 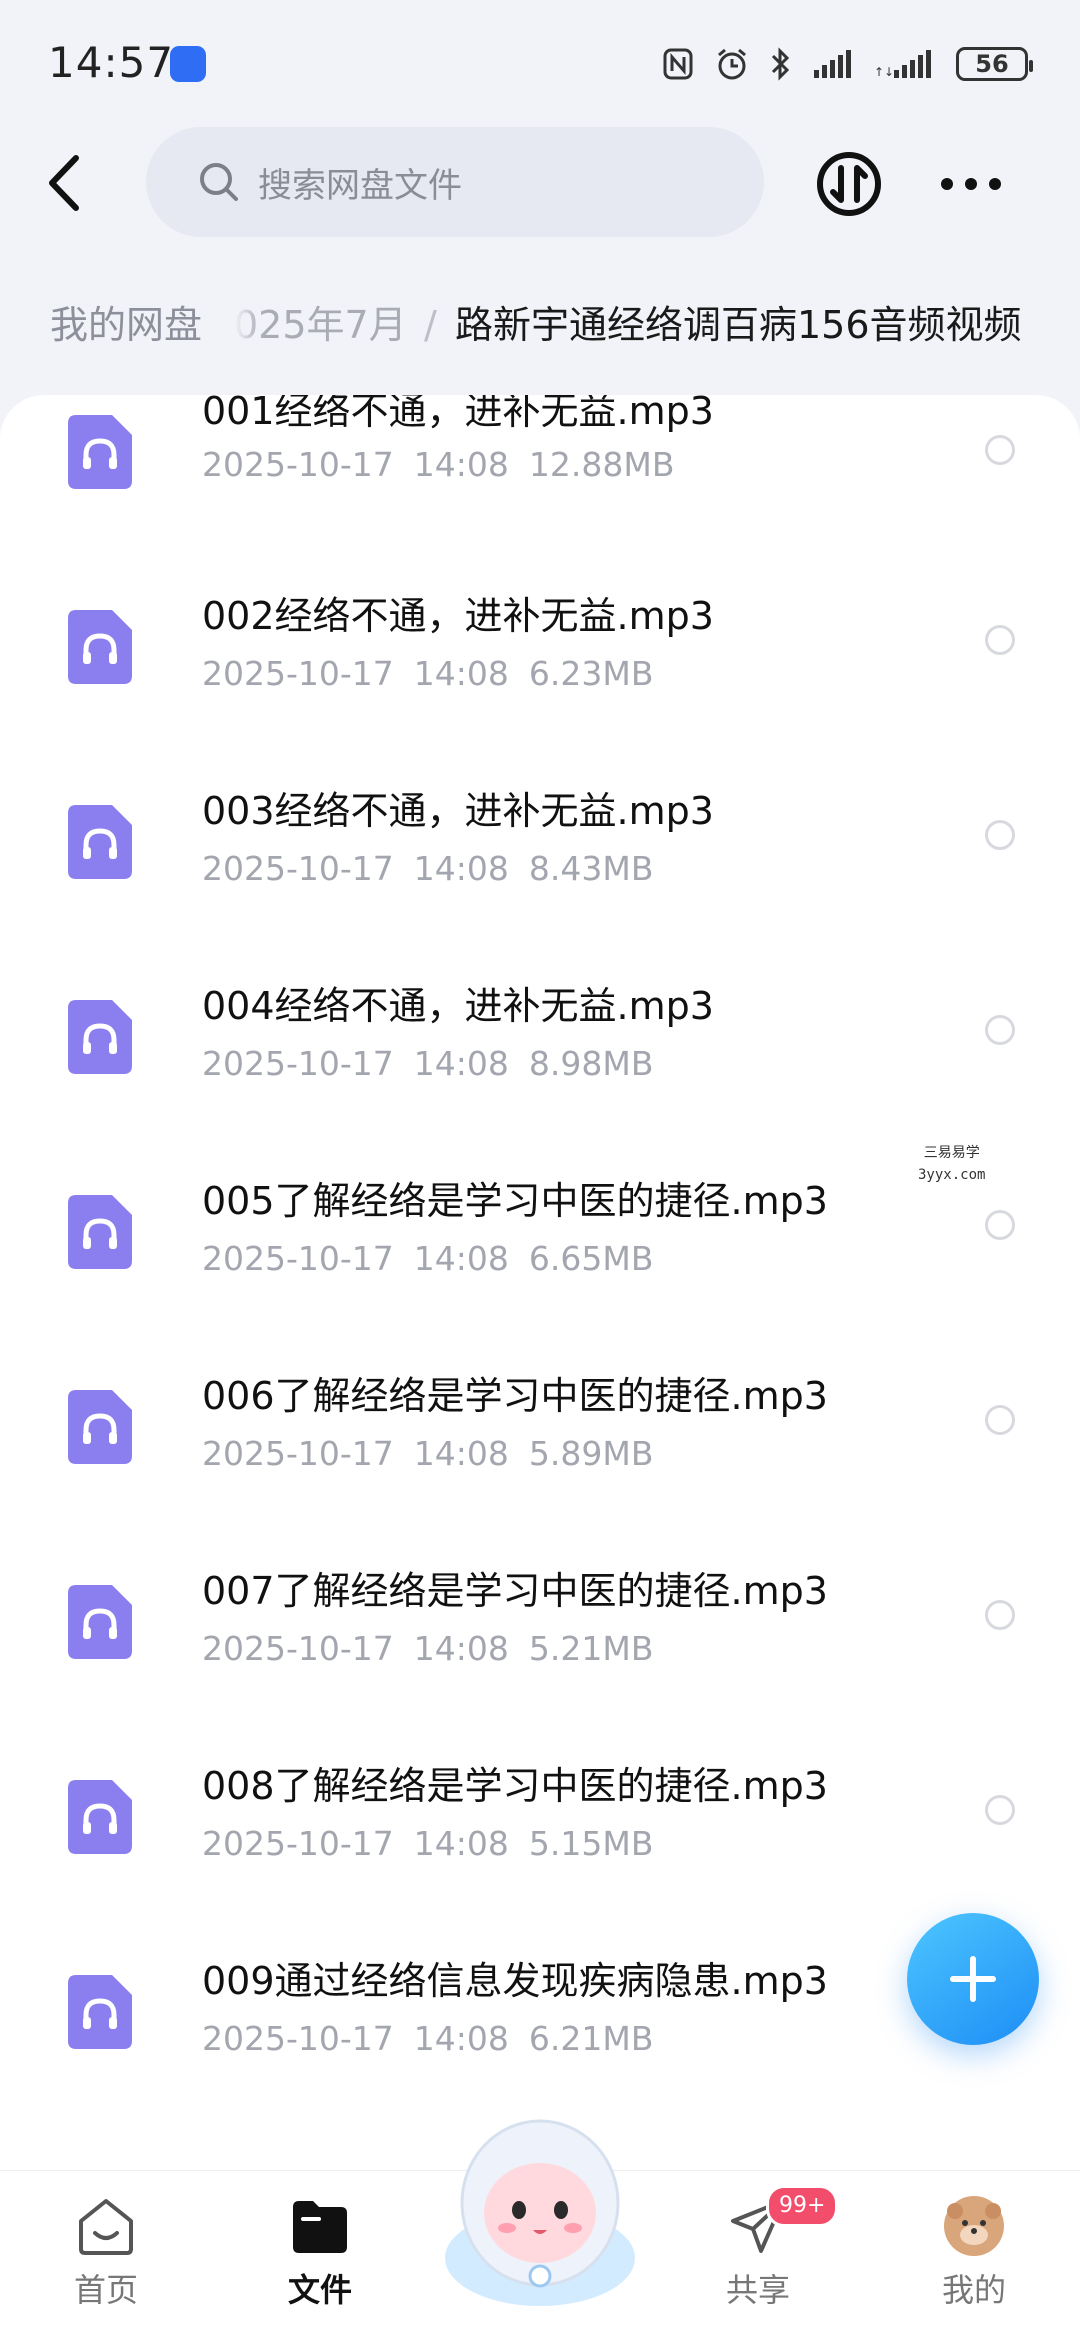 I want to click on file-size: 8.43MB, so click(x=591, y=868).